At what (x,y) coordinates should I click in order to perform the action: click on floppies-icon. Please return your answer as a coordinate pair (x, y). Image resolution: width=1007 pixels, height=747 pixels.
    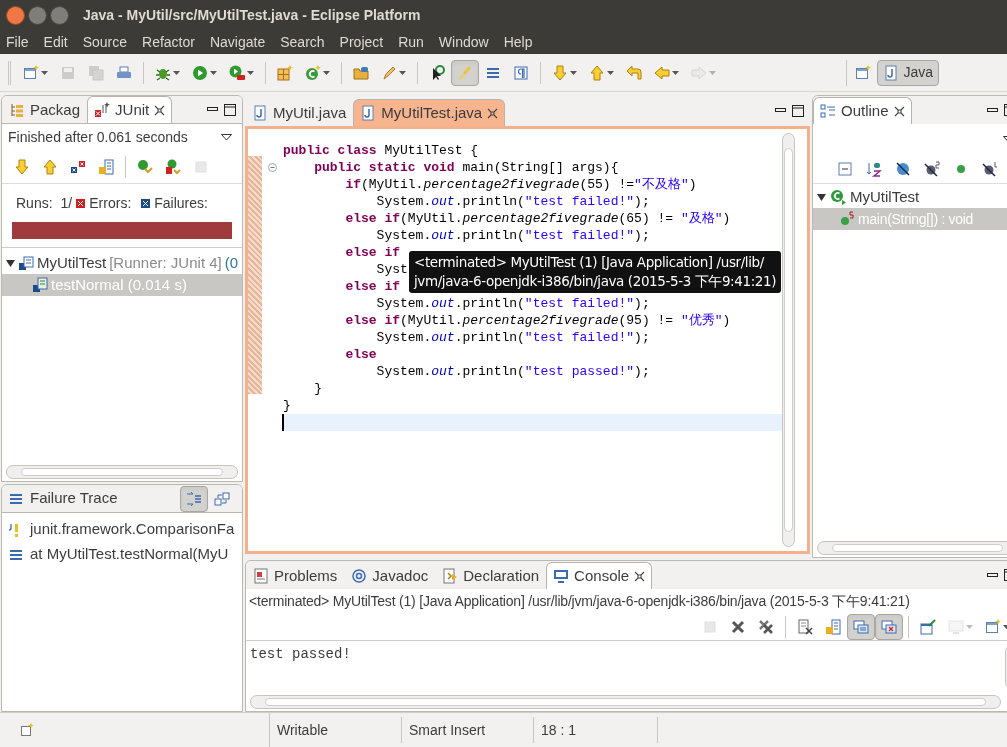
    Looking at the image, I should click on (96, 72).